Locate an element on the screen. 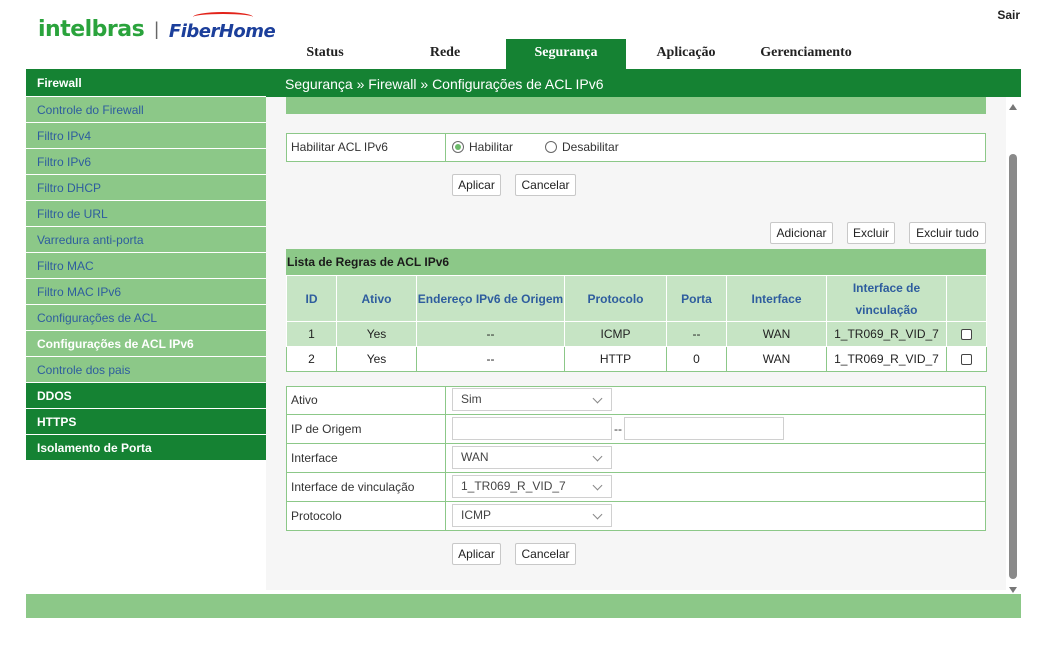 This screenshot has height=648, width=1038. sidebar-firewall-head-wrap: Firewall is located at coordinates (146, 83).